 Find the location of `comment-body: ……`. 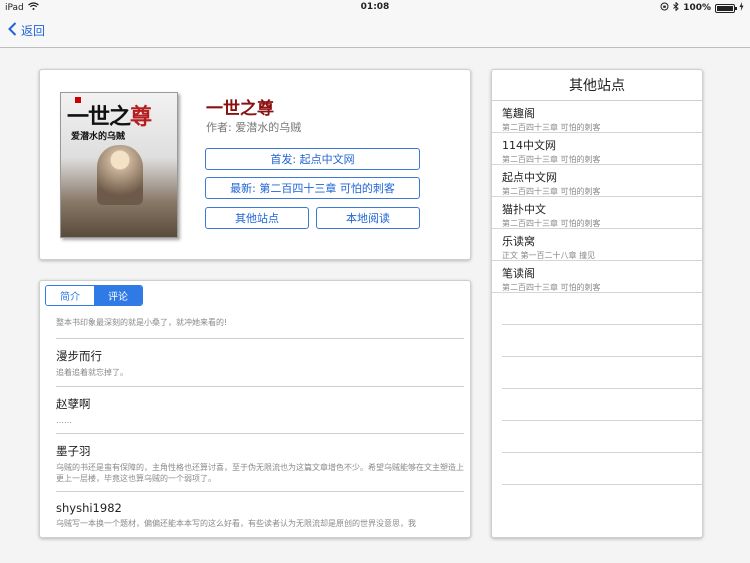

comment-body: …… is located at coordinates (64, 420).